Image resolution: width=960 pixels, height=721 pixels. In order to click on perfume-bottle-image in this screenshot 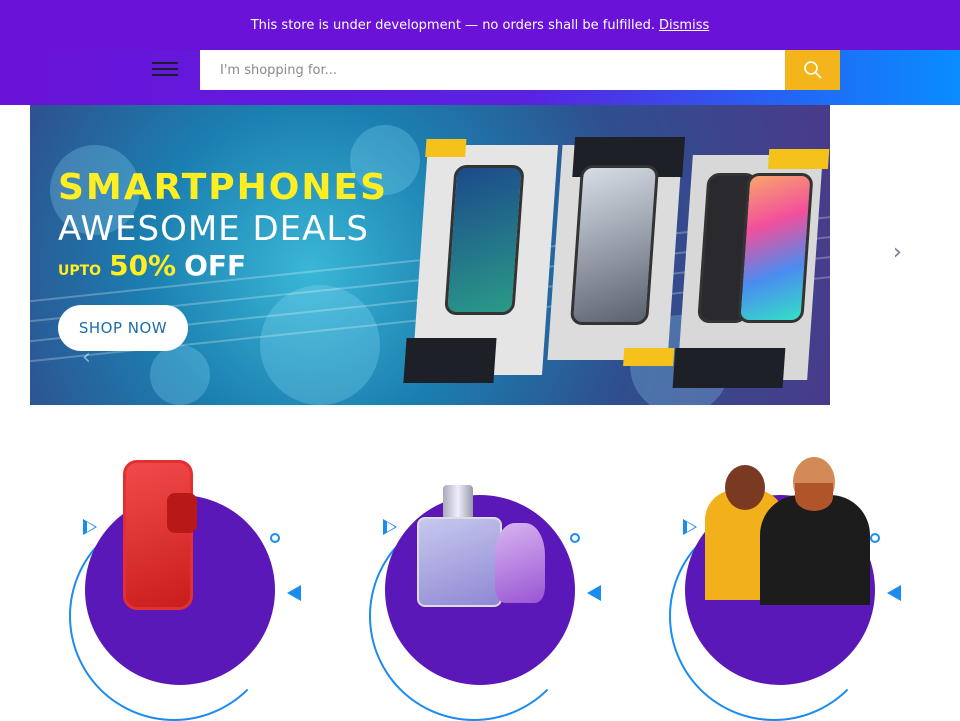, I will do `click(458, 502)`.